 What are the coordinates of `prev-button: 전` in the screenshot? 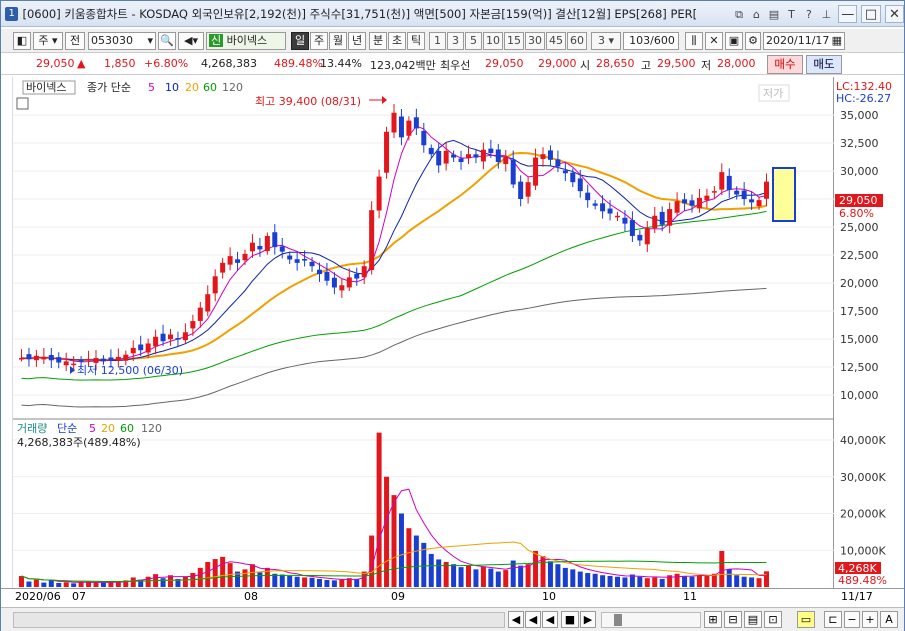 It's located at (75, 41).